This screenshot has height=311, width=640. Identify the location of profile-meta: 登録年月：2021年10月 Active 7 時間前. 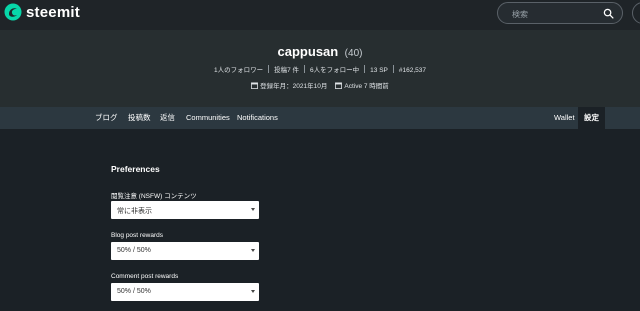
(320, 85).